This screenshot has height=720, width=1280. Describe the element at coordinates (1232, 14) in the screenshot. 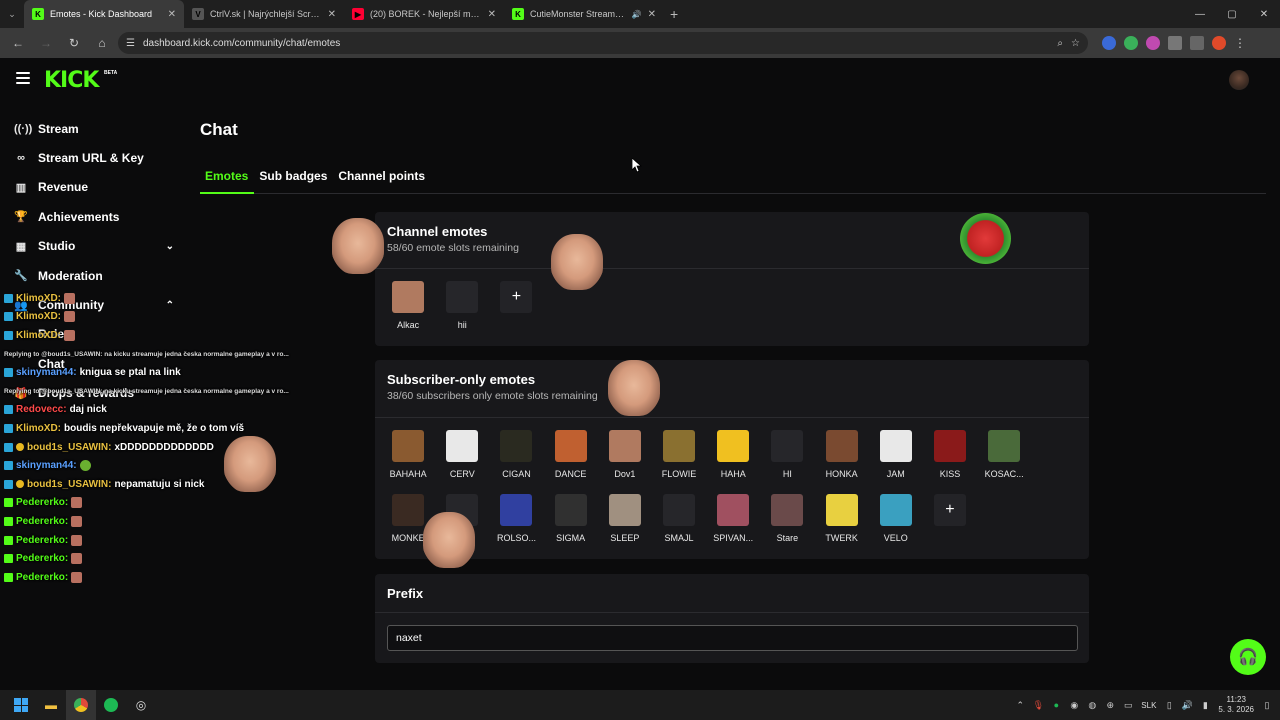

I see `maximize-button: ▢` at that location.